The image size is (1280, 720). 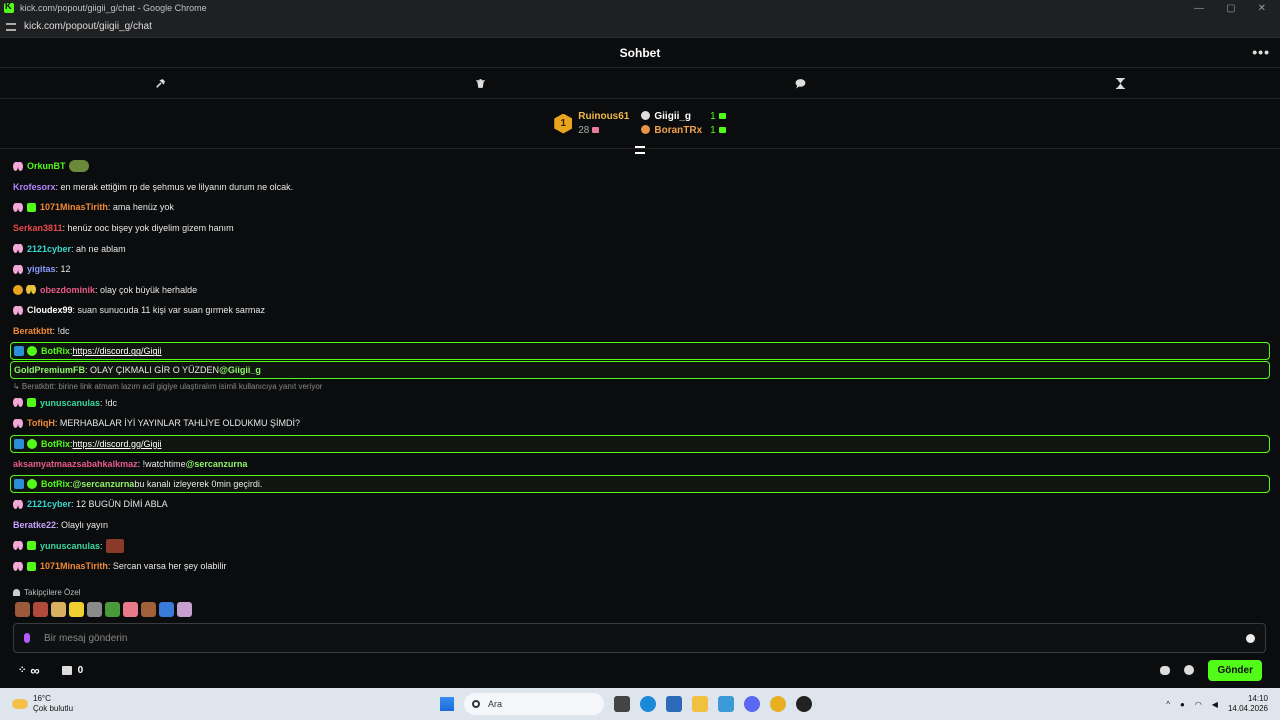 I want to click on chat-mention: @Giigii_g, so click(x=240, y=370).